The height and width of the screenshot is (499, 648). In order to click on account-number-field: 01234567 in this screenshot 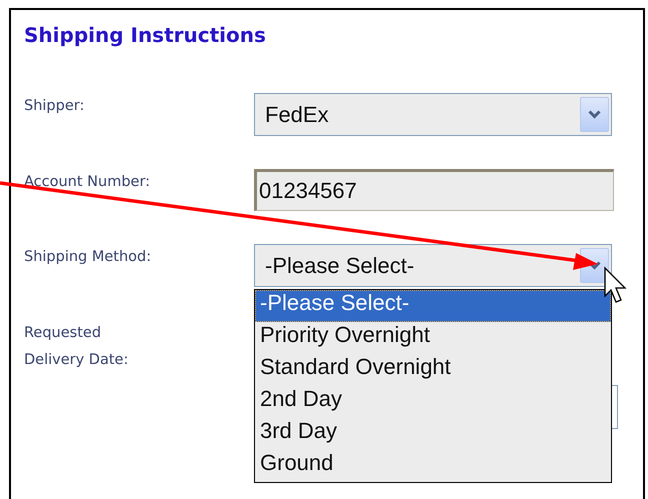, I will do `click(434, 190)`.